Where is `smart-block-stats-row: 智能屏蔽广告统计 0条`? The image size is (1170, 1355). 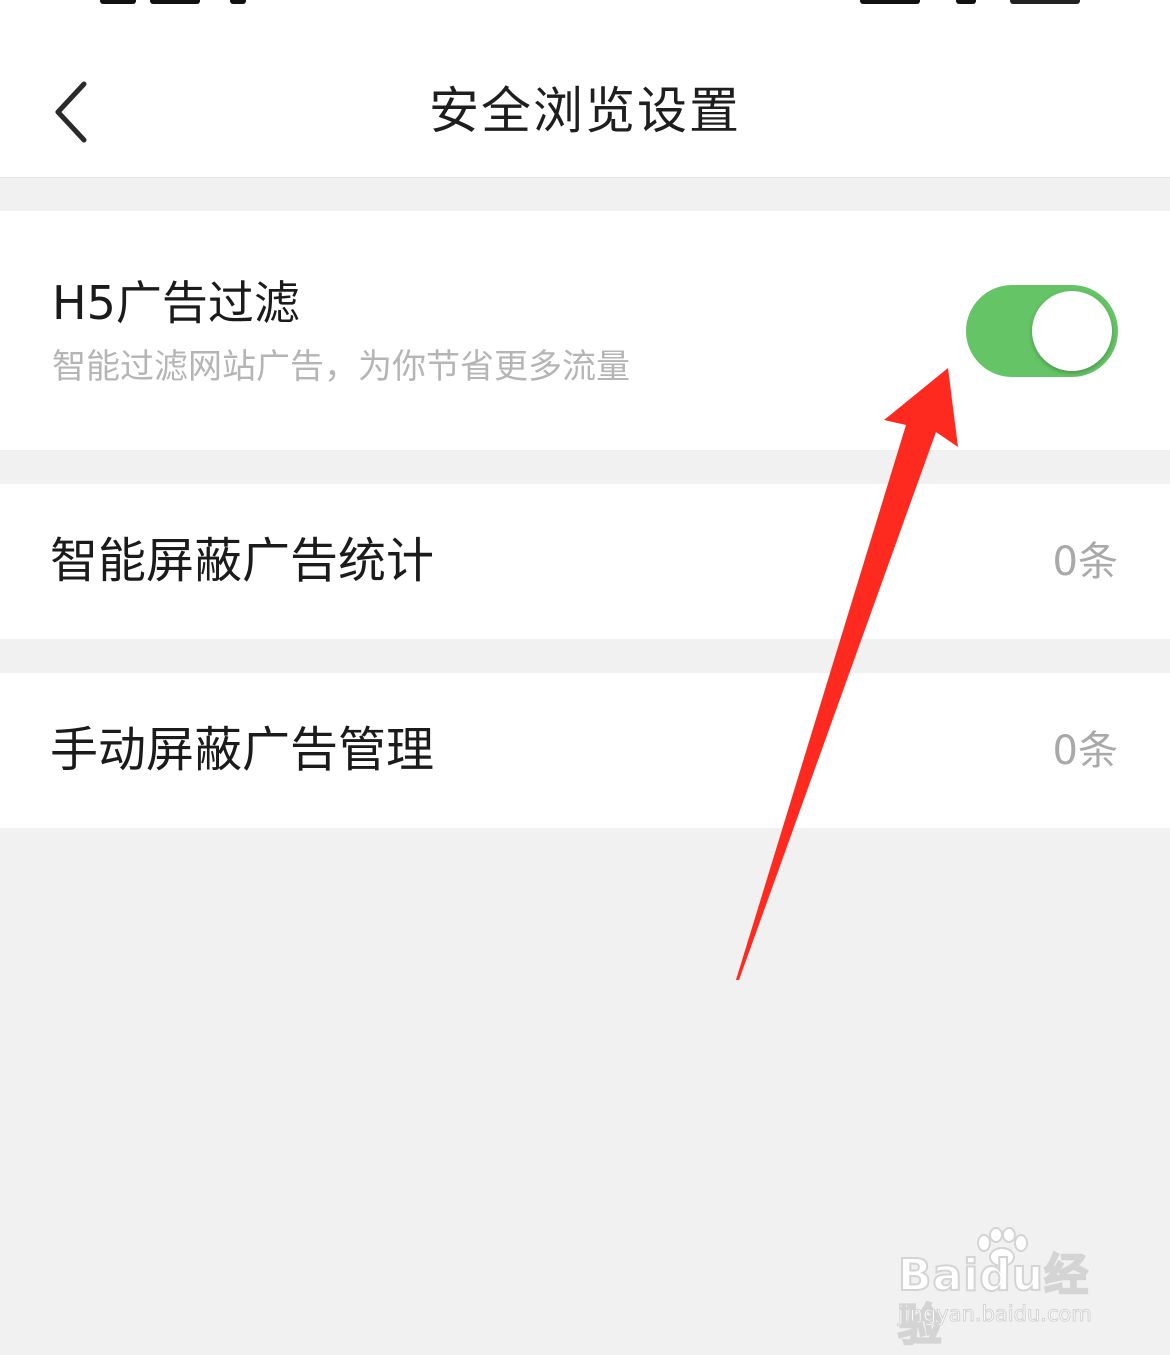
smart-block-stats-row: 智能屏蔽广告统计 0条 is located at coordinates (585, 561).